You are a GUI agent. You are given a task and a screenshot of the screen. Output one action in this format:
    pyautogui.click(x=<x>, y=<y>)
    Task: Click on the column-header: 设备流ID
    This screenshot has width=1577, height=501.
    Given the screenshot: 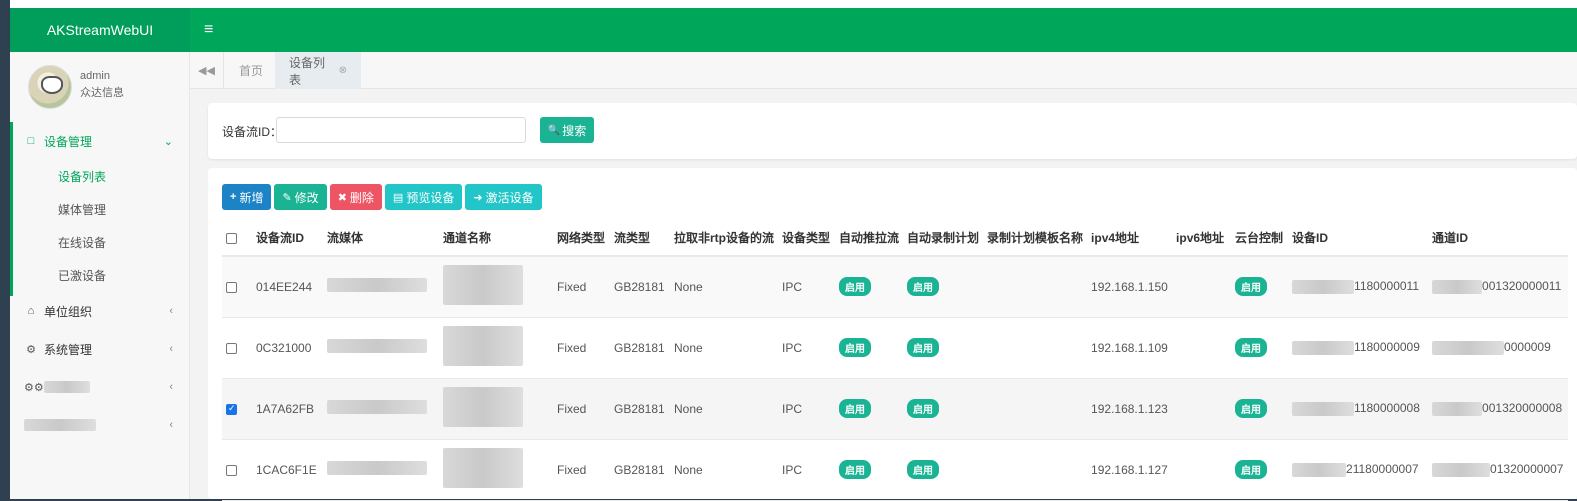 What is the action you would take?
    pyautogui.click(x=287, y=238)
    